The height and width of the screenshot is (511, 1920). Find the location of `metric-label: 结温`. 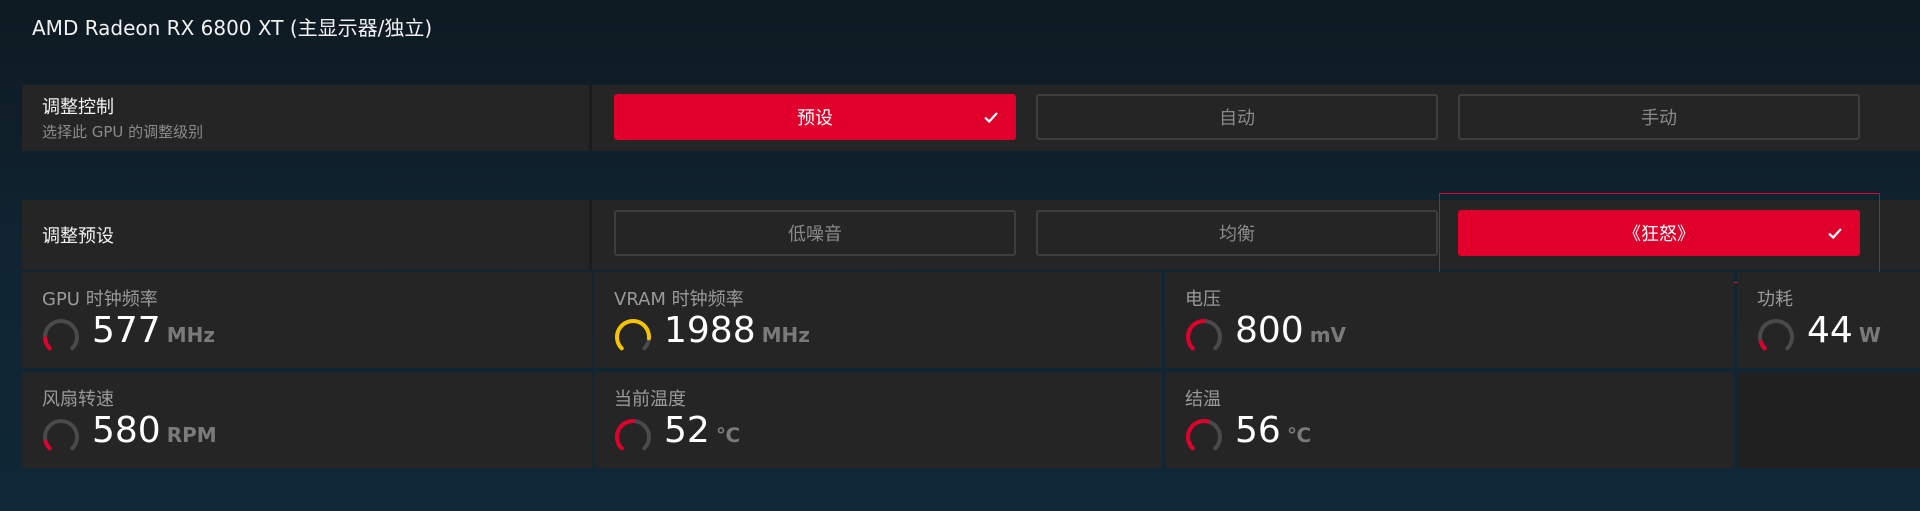

metric-label: 结温 is located at coordinates (1203, 399).